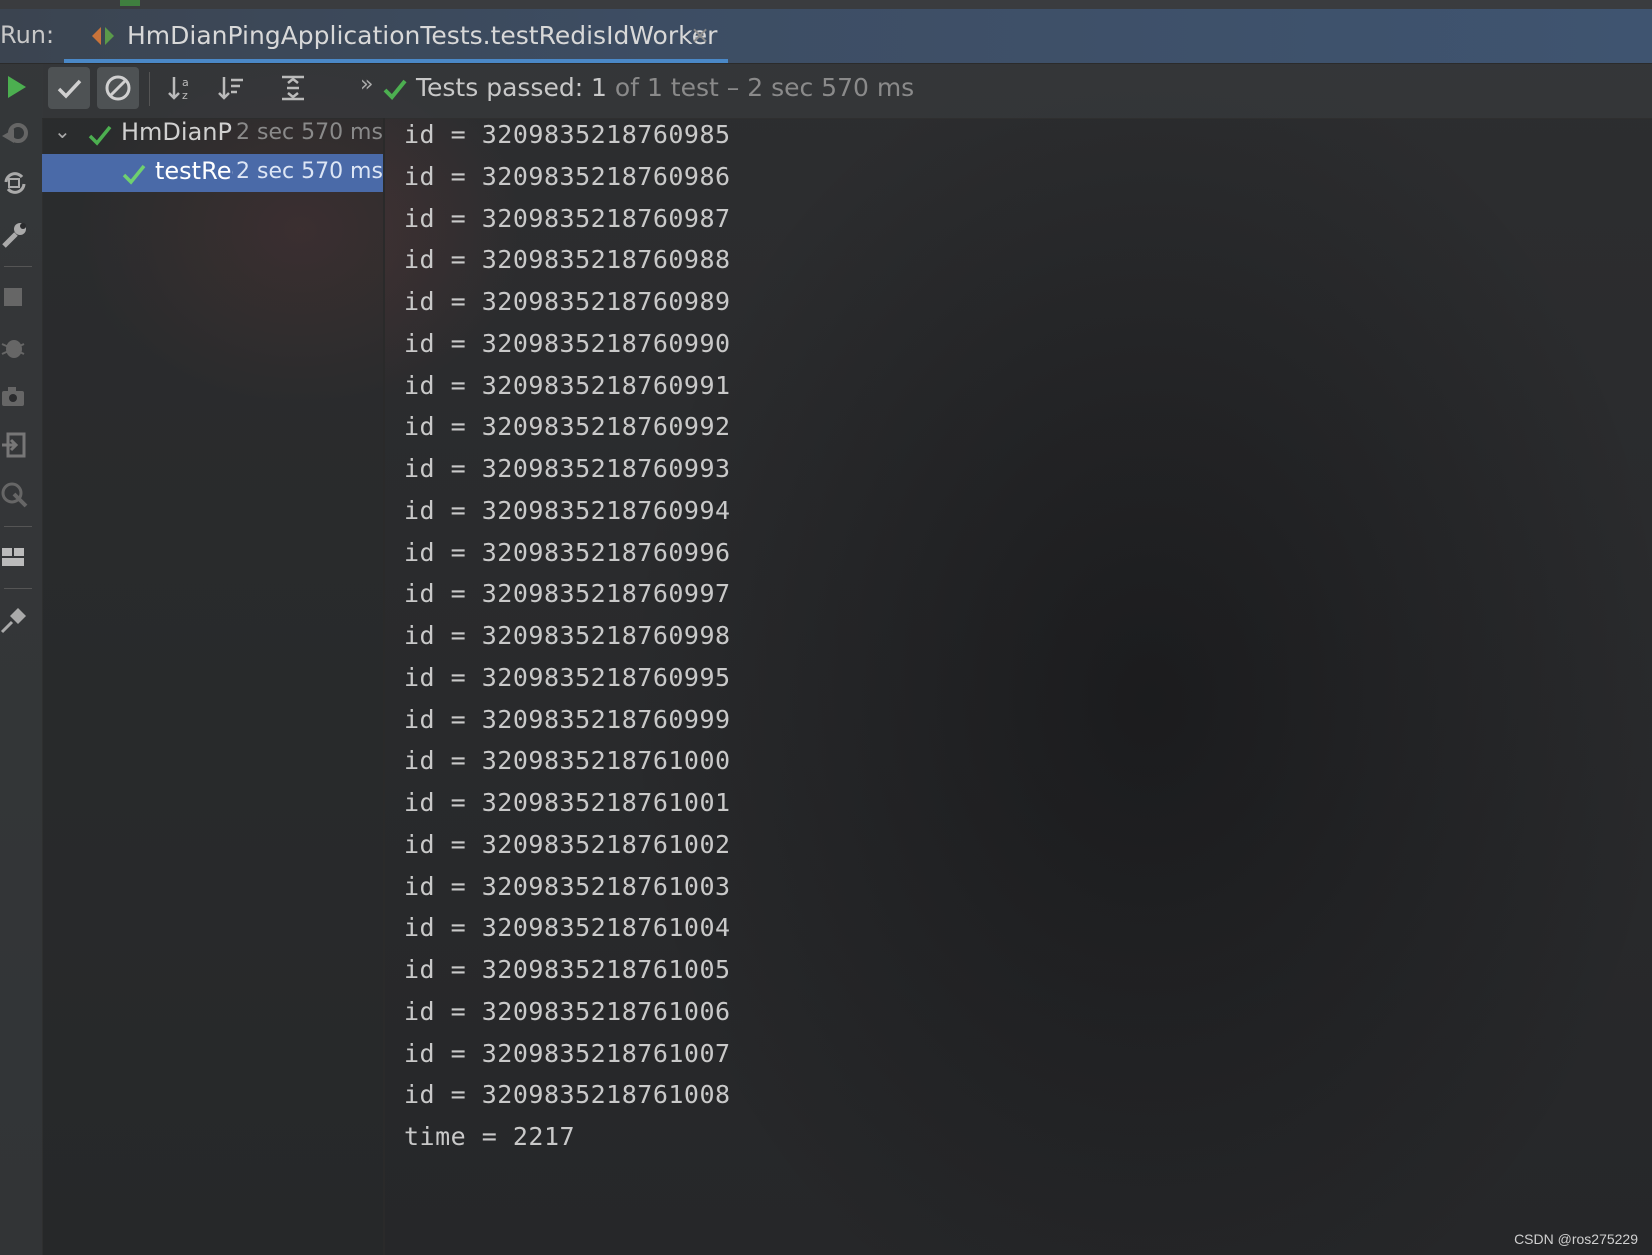 The height and width of the screenshot is (1255, 1652). Describe the element at coordinates (1576, 1239) in the screenshot. I see `watermark: CSDN @ros275229` at that location.